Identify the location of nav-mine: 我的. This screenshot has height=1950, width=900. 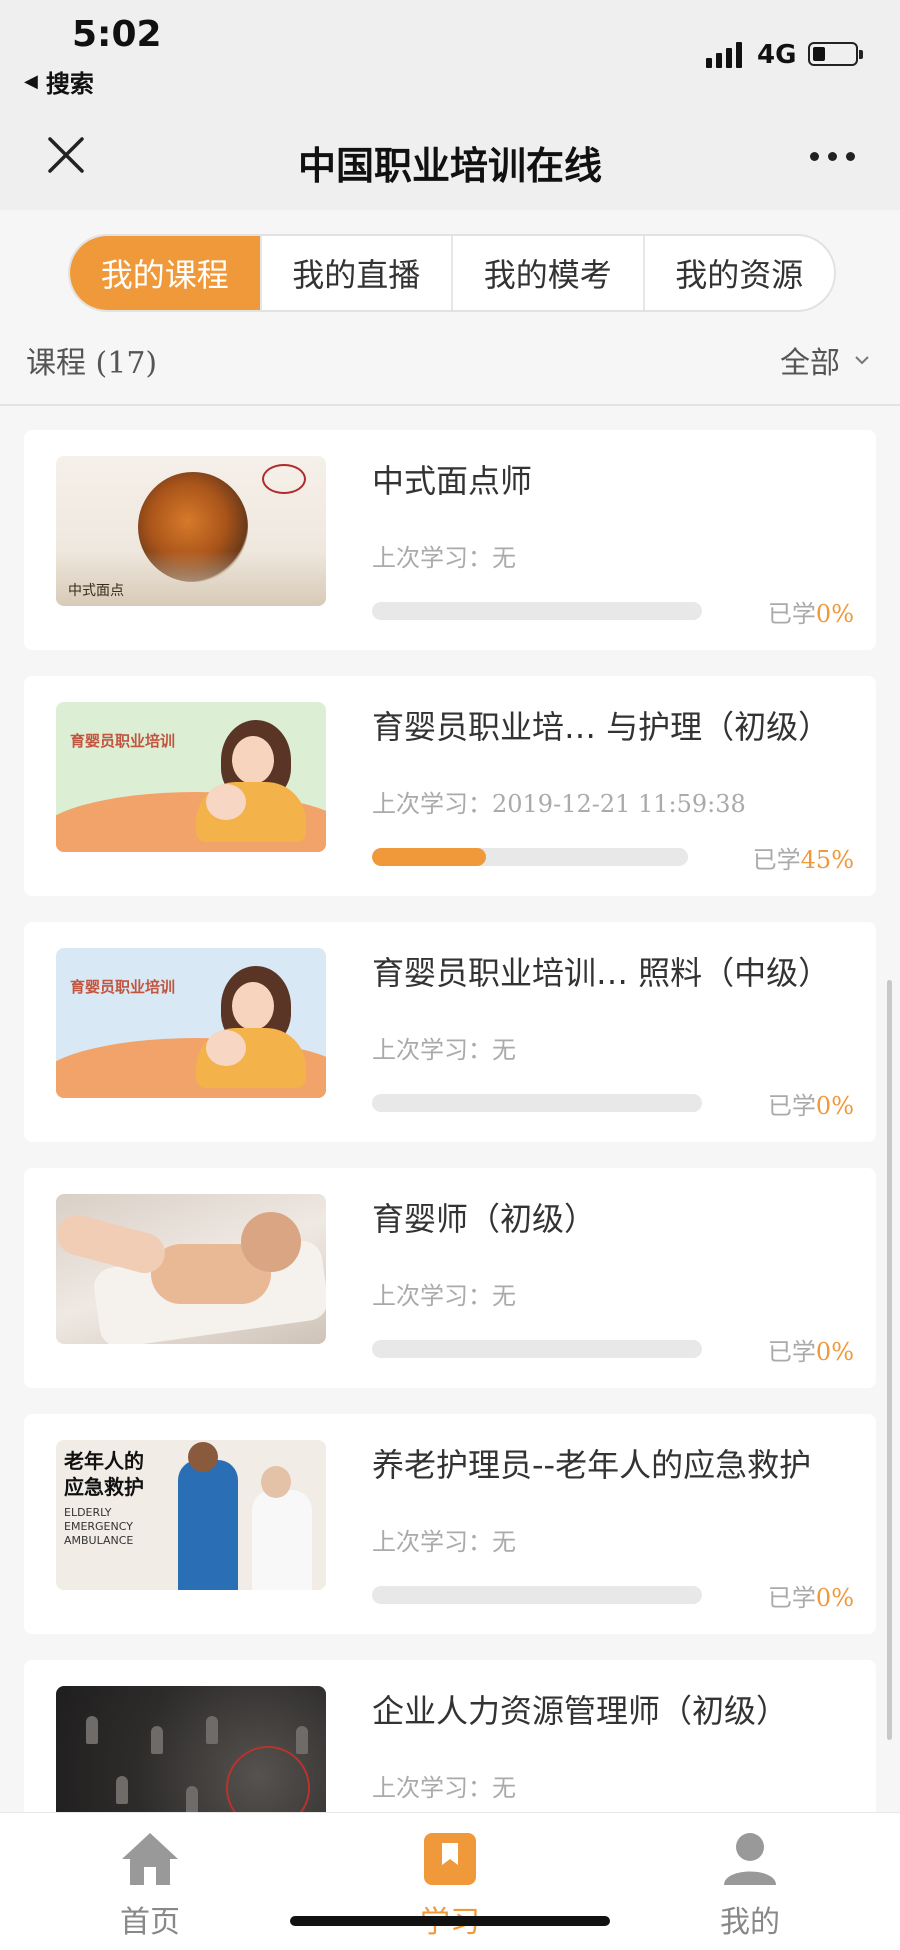
(750, 1886).